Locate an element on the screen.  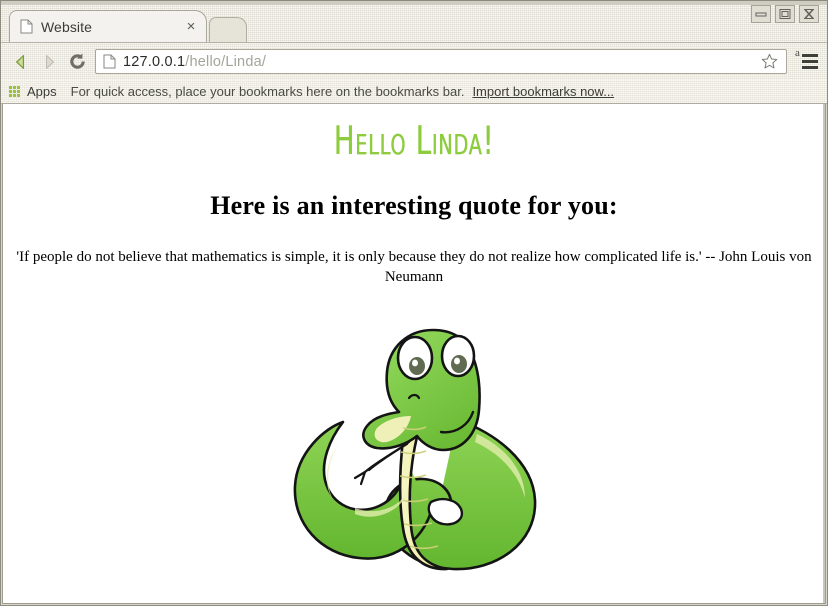
back-button is located at coordinates (21, 62).